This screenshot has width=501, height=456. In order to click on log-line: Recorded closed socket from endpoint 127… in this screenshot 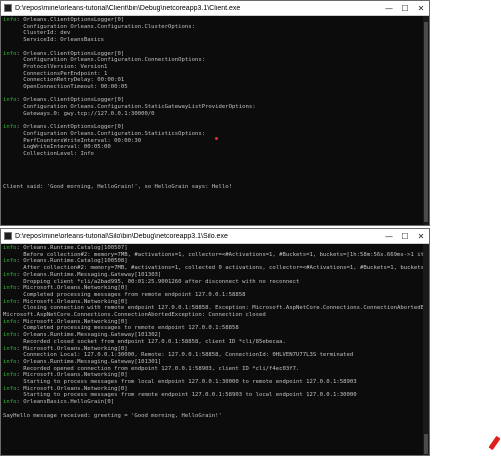, I will do `click(215, 342)`.